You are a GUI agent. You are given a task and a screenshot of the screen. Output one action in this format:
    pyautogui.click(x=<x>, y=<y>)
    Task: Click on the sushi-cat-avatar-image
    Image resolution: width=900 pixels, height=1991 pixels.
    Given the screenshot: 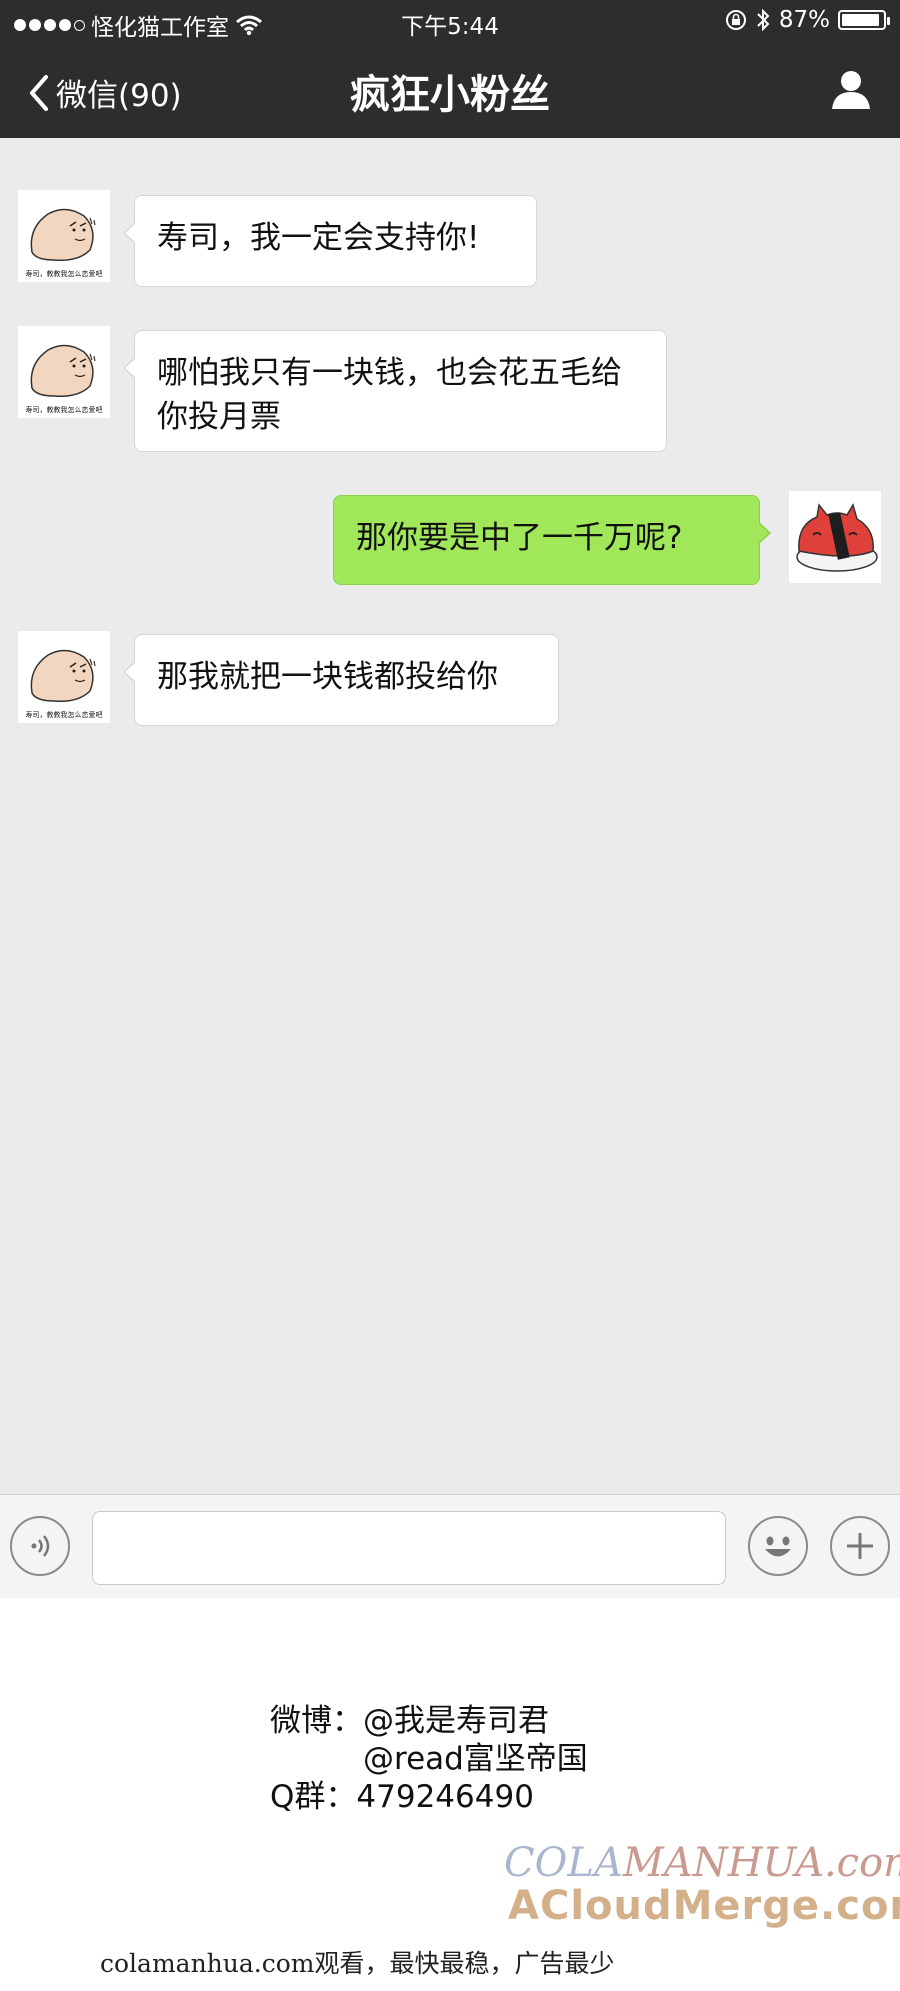 What is the action you would take?
    pyautogui.click(x=837, y=537)
    